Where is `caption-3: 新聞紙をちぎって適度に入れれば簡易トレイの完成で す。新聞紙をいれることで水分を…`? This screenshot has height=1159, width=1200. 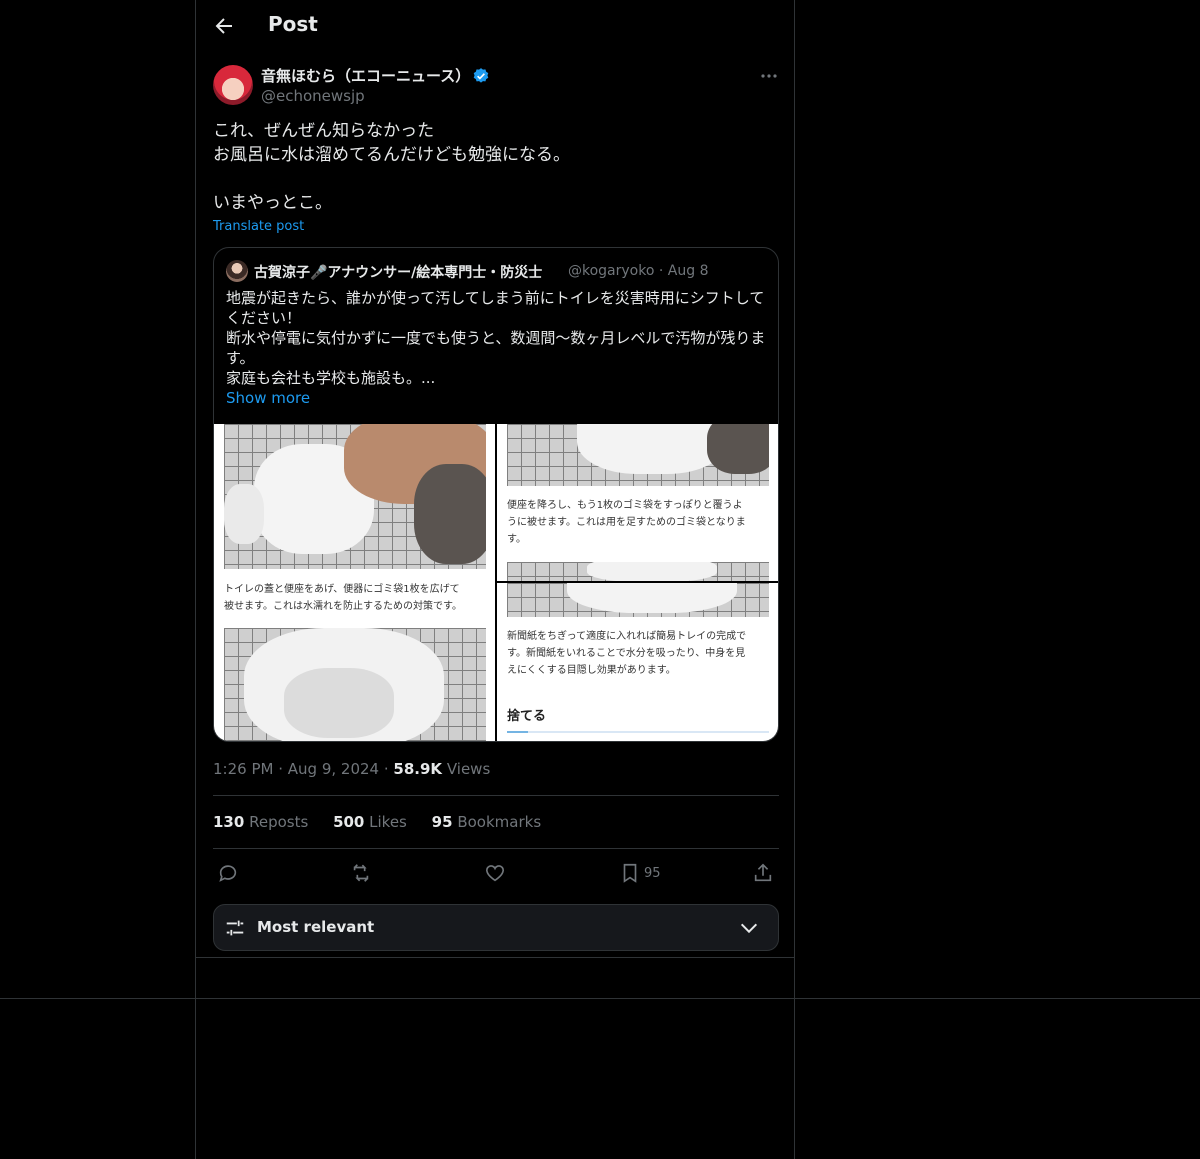 caption-3: 新聞紙をちぎって適度に入れれば簡易トレイの完成で す。新聞紙をいれることで水分を… is located at coordinates (627, 653).